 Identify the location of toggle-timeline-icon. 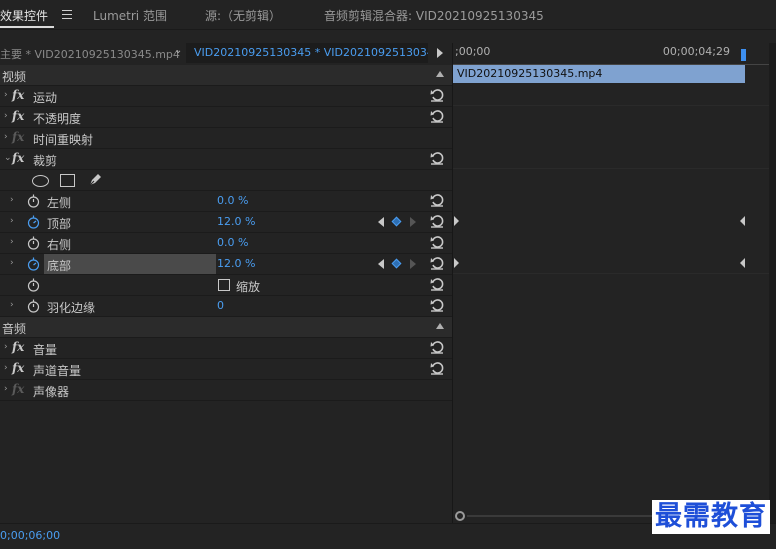
(440, 53).